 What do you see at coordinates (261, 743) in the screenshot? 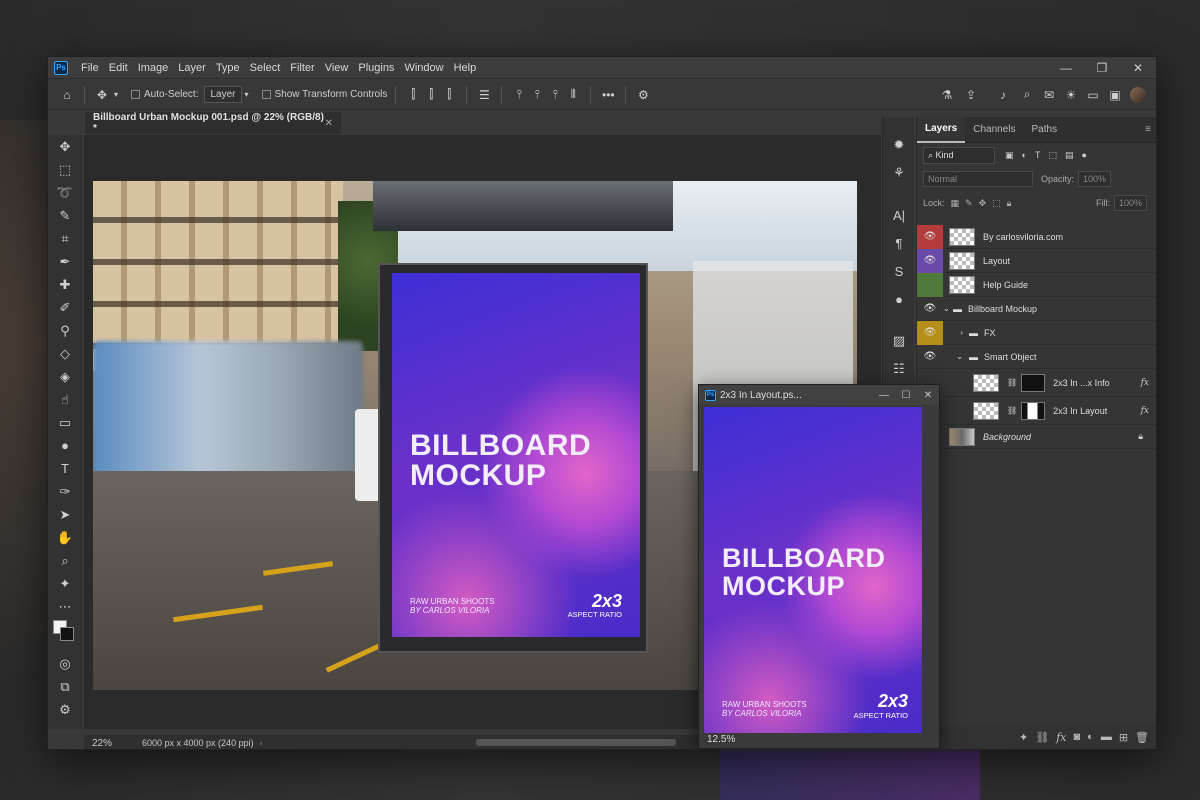
I see `chevron-left-icon: ‹` at bounding box center [261, 743].